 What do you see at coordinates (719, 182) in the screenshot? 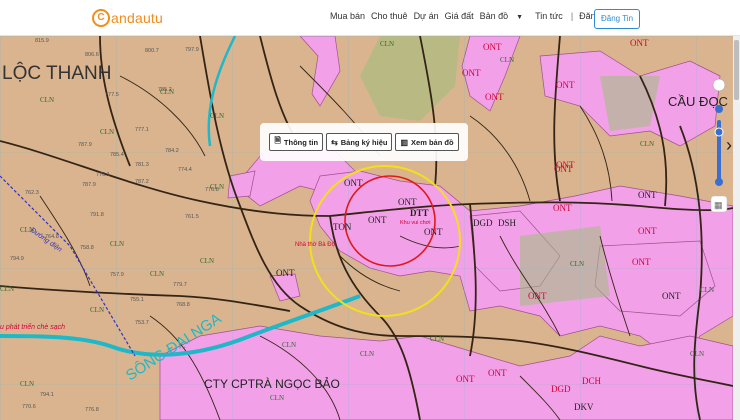
I see `zoom-out-icon` at bounding box center [719, 182].